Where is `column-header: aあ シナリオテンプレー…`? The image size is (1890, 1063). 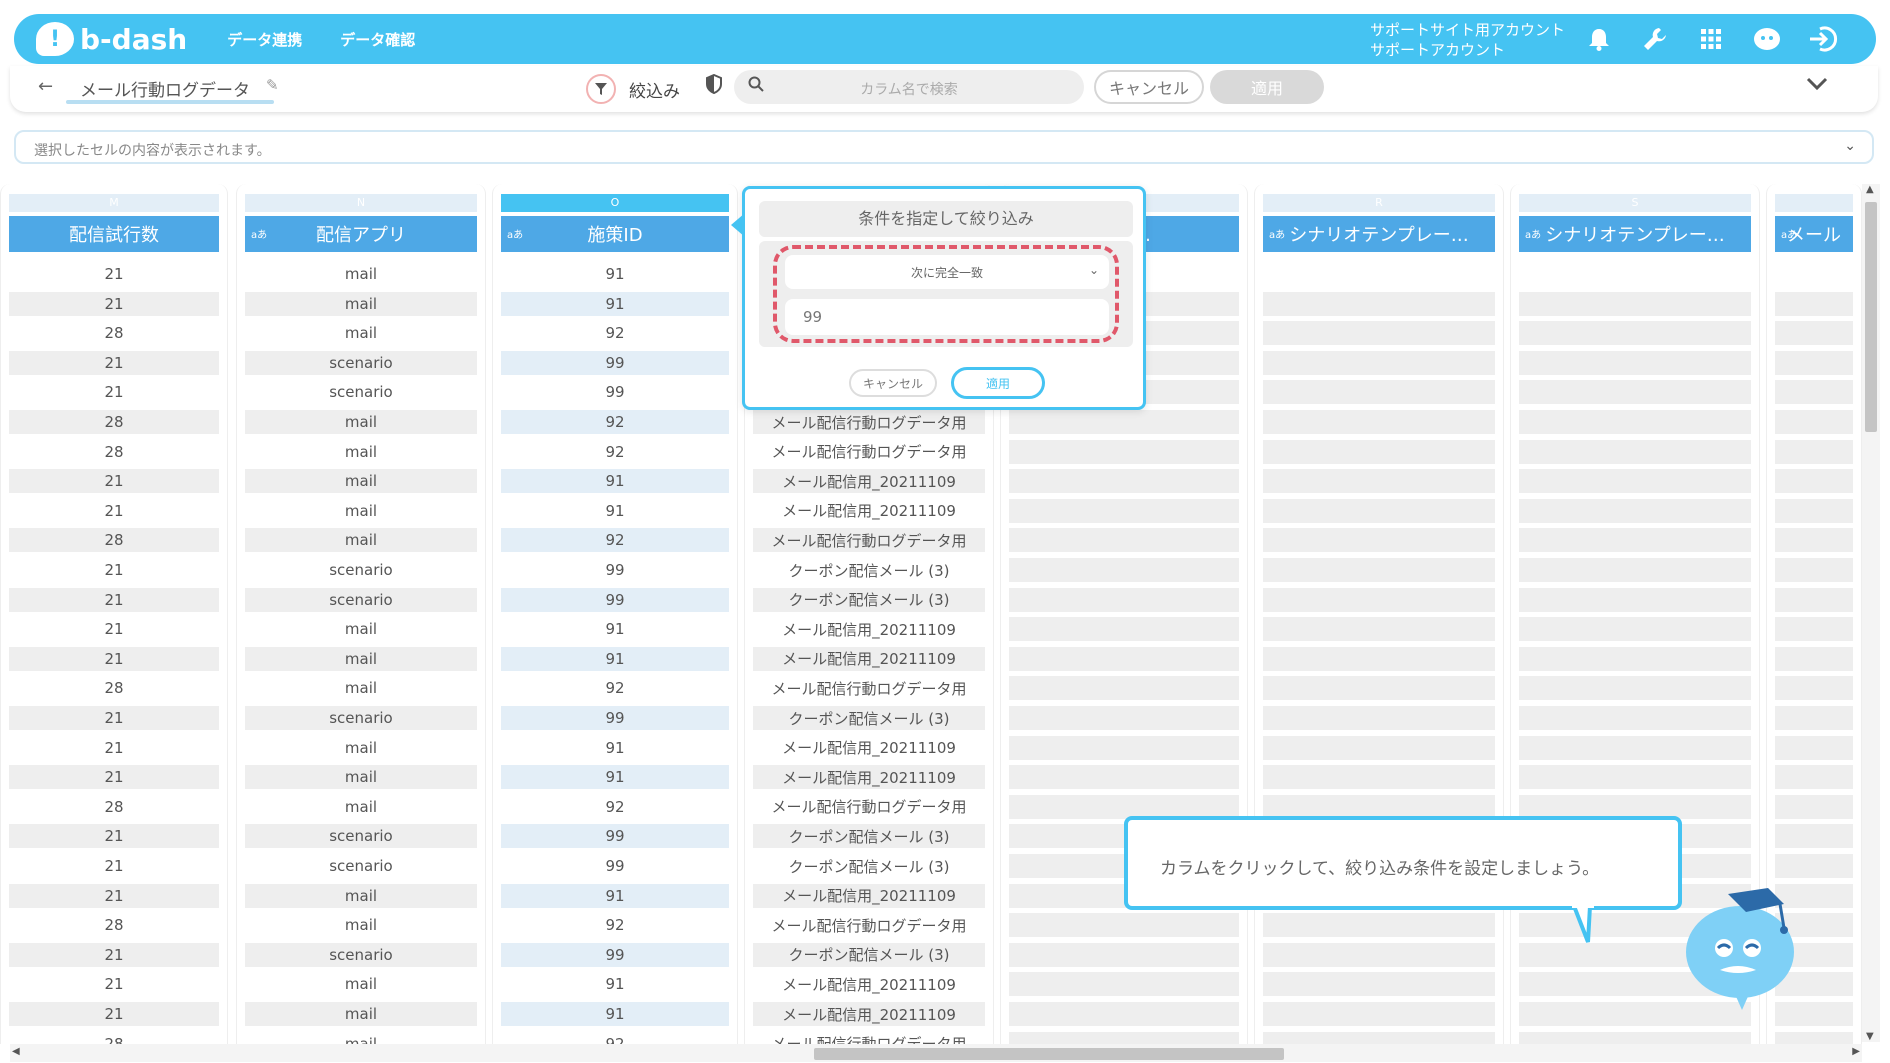 column-header: aあ シナリオテンプレー… is located at coordinates (1379, 234).